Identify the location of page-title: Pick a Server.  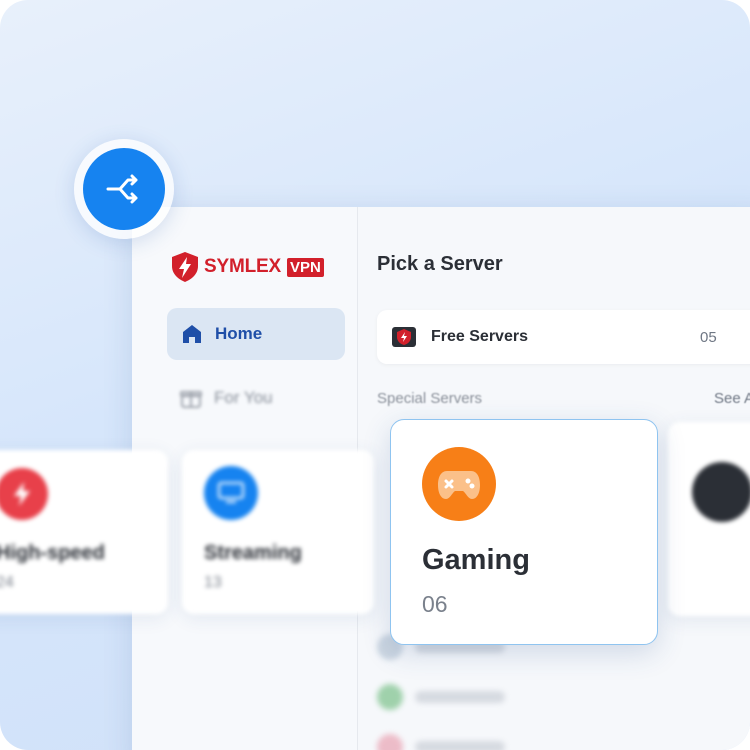
(440, 264).